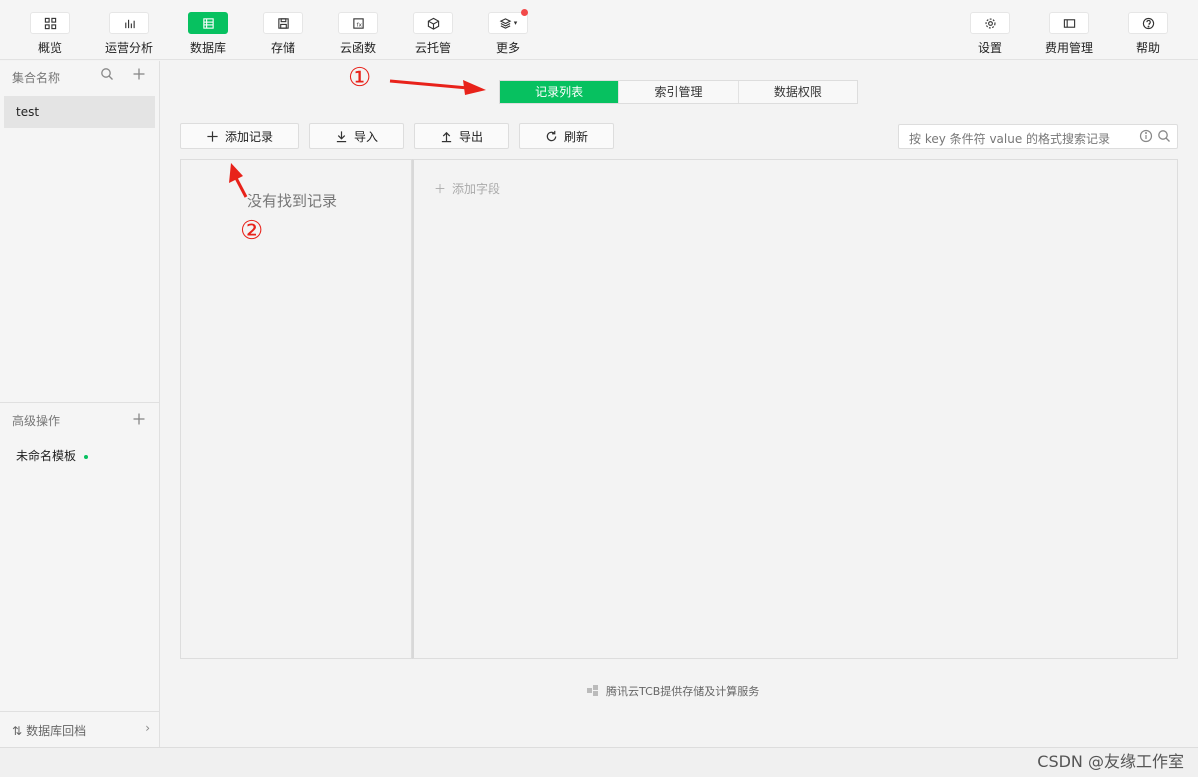 The image size is (1198, 777). I want to click on add-template-icon, so click(139, 420).